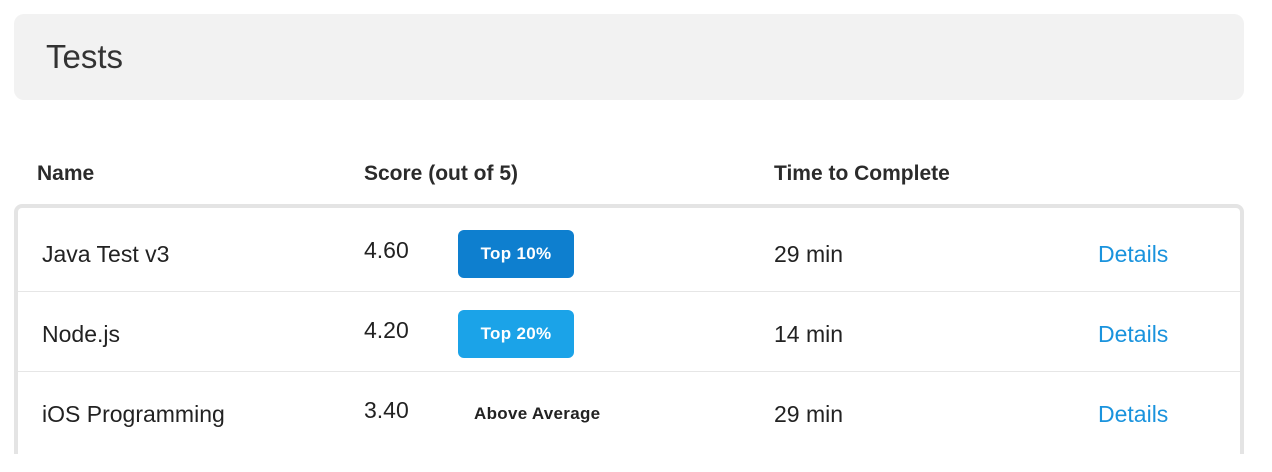  What do you see at coordinates (81, 334) in the screenshot?
I see `test-name: Node.js` at bounding box center [81, 334].